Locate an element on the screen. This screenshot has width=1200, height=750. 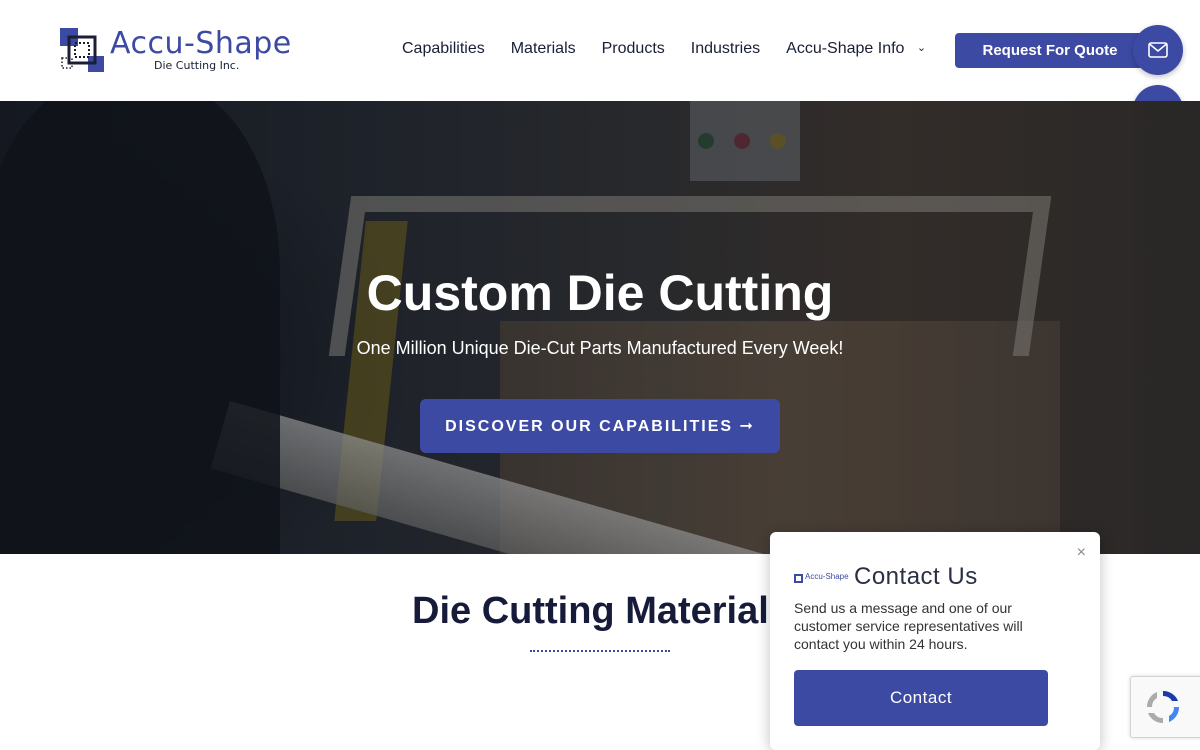
logo-wordmark: Accu-Shape is located at coordinates (201, 43).